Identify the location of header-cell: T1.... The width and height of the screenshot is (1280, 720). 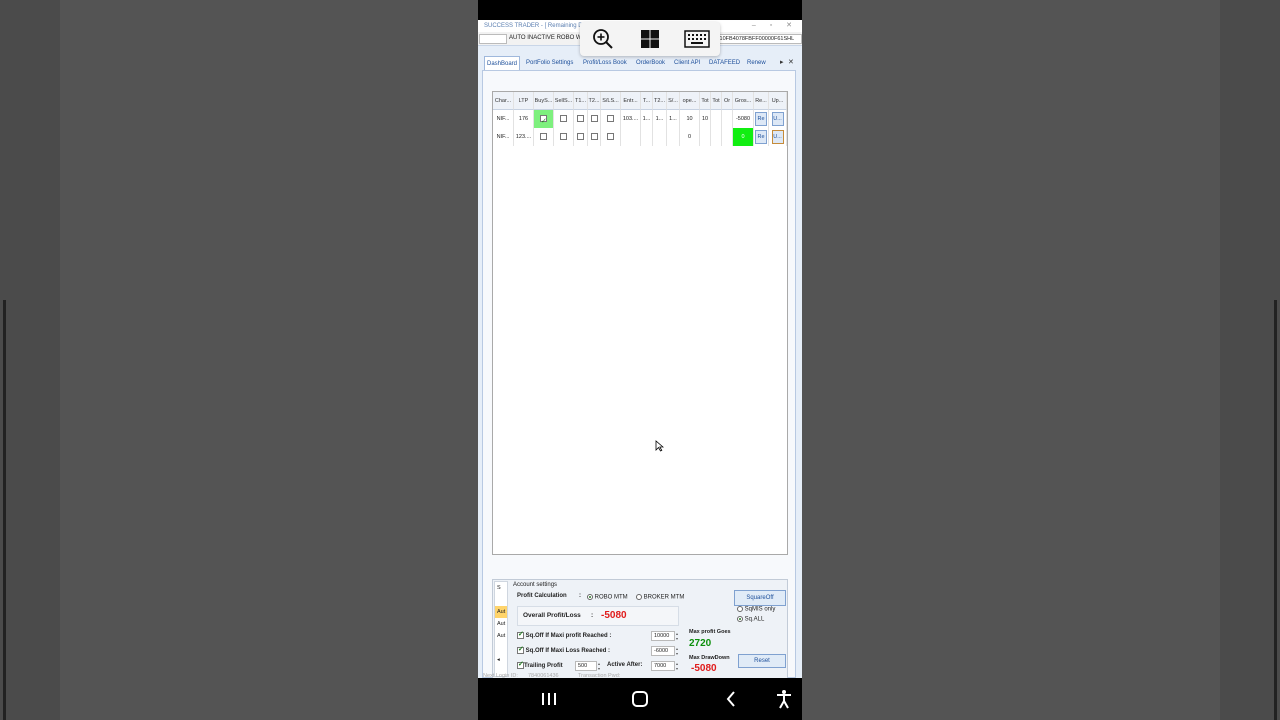
(581, 101).